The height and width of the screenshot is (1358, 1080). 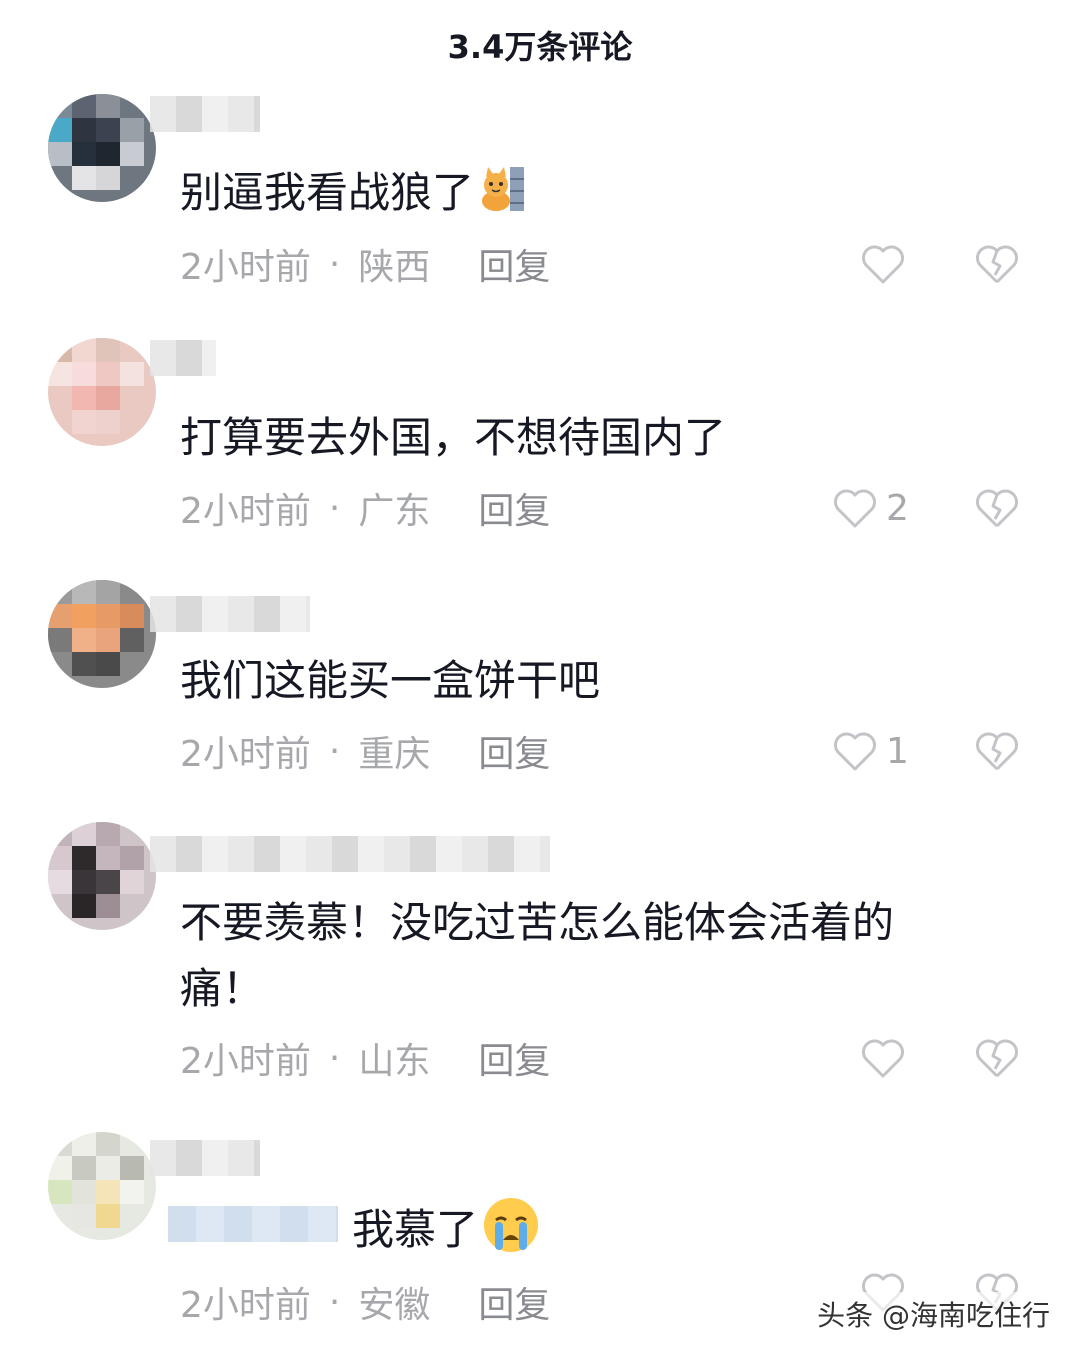 What do you see at coordinates (394, 1305) in the screenshot?
I see `comment-location: 安徽` at bounding box center [394, 1305].